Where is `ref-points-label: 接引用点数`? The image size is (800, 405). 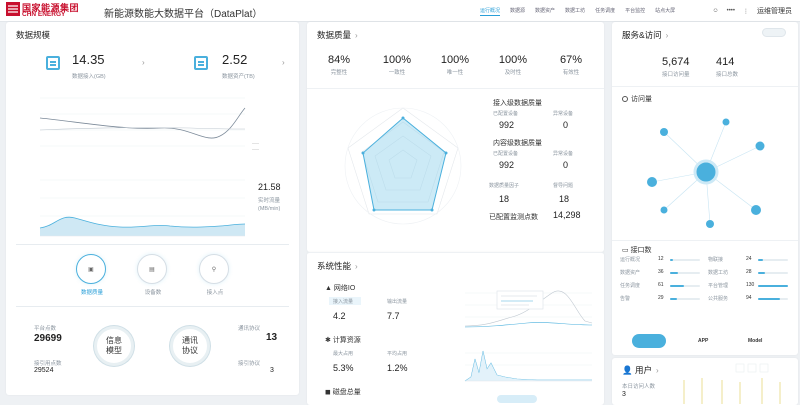
ref-points-label: 接引用点数 is located at coordinates (48, 364).